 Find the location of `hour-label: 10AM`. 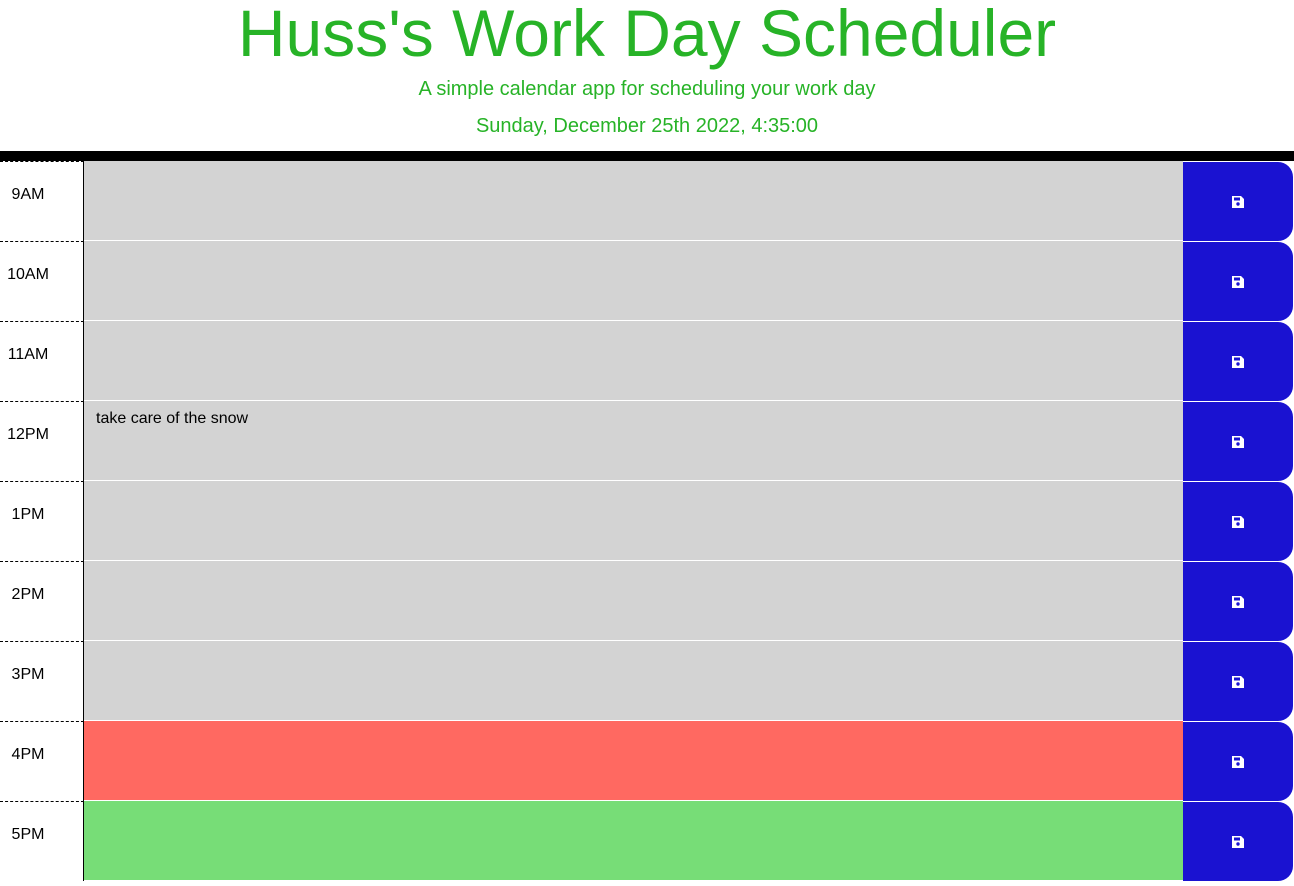

hour-label: 10AM is located at coordinates (28, 274).